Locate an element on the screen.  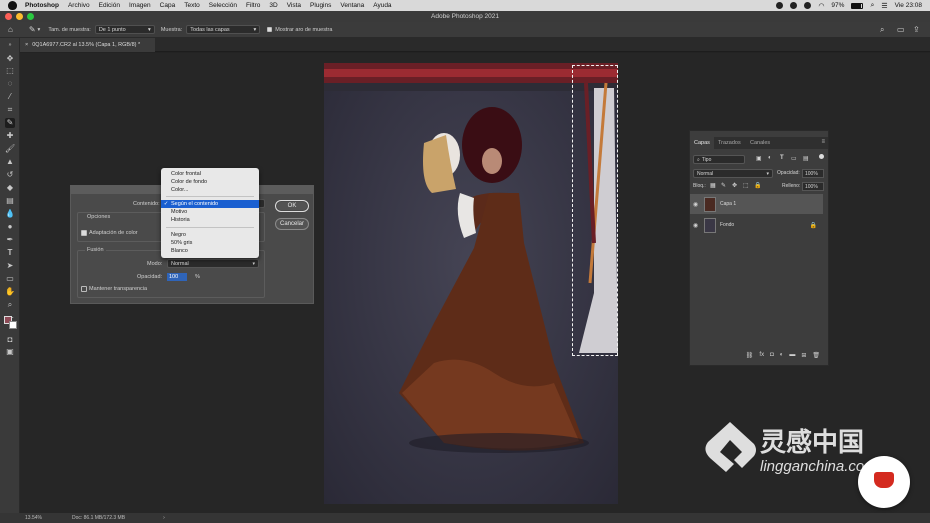
opacity-input: 100 is located at coordinates (177, 277).